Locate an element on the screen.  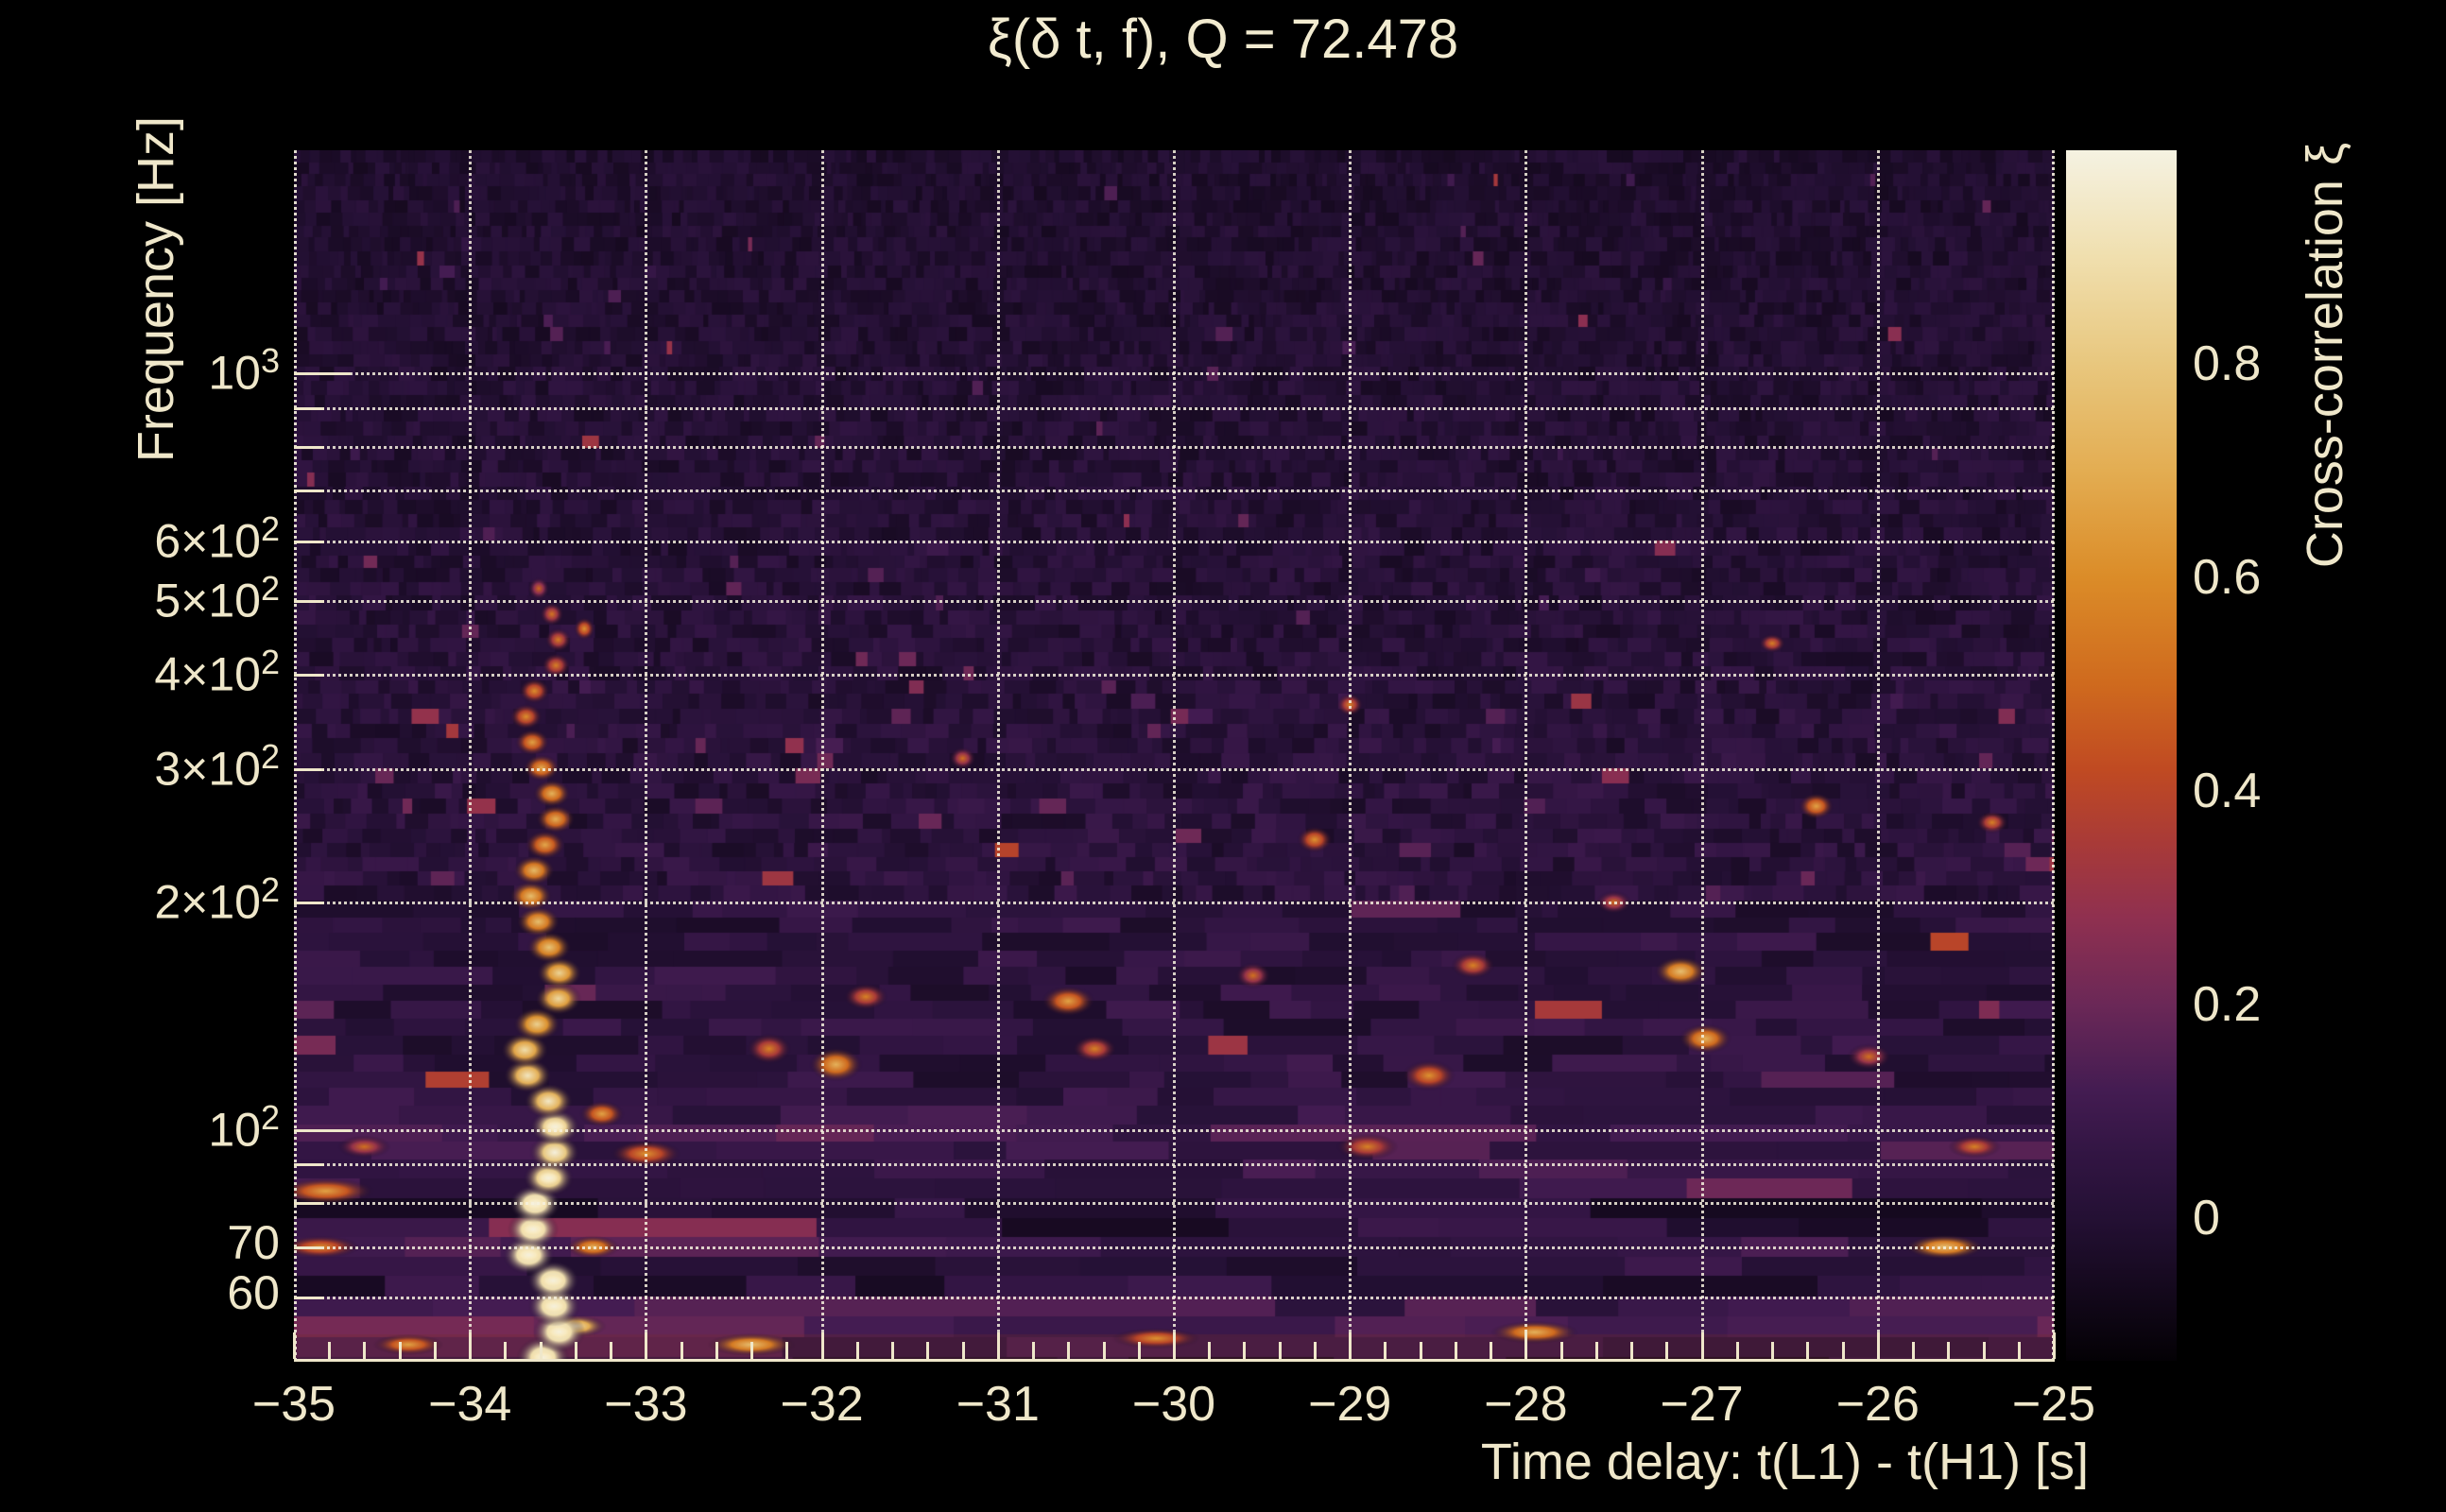
x-tick-label: −33 is located at coordinates (646, 1404).